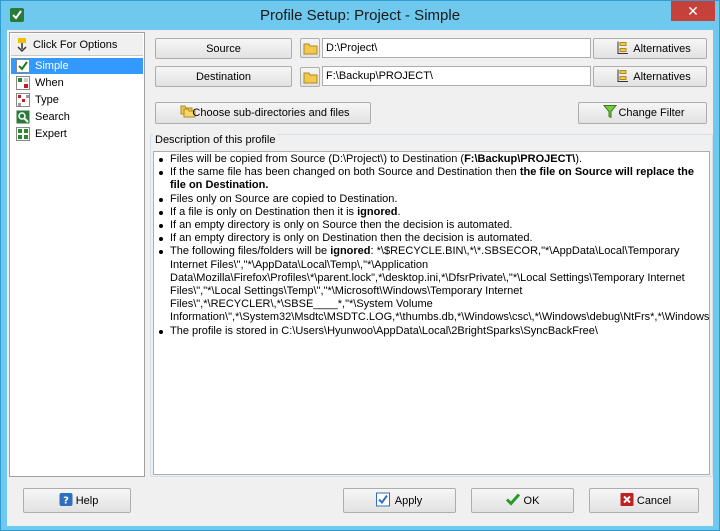  What do you see at coordinates (23, 66) in the screenshot?
I see `checkmark-icon` at bounding box center [23, 66].